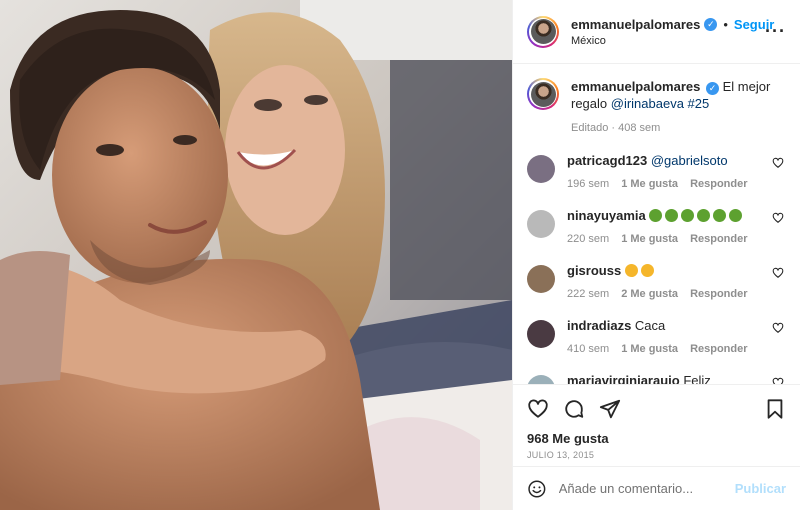 This screenshot has width=800, height=510. I want to click on comment-item: gisrouss 222 sem 2 Me gusta Responder, so click(656, 282).